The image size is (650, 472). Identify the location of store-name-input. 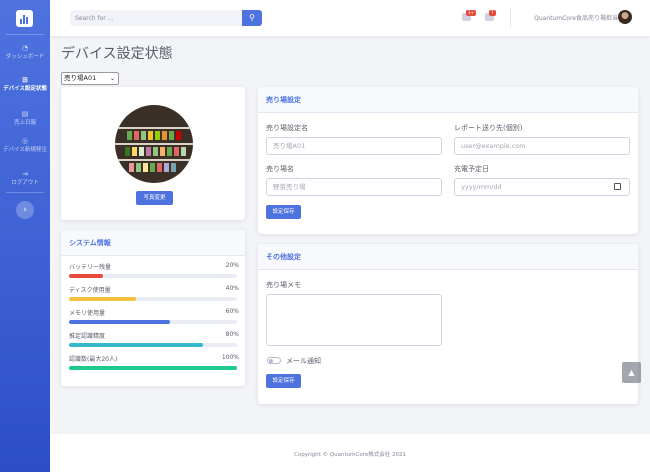
(354, 146).